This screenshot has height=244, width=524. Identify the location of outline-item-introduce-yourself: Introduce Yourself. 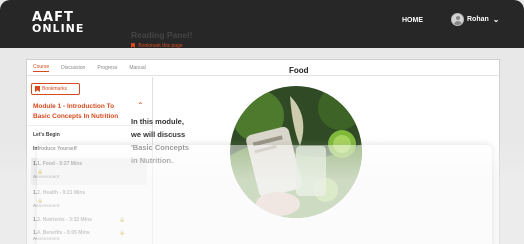
(55, 149).